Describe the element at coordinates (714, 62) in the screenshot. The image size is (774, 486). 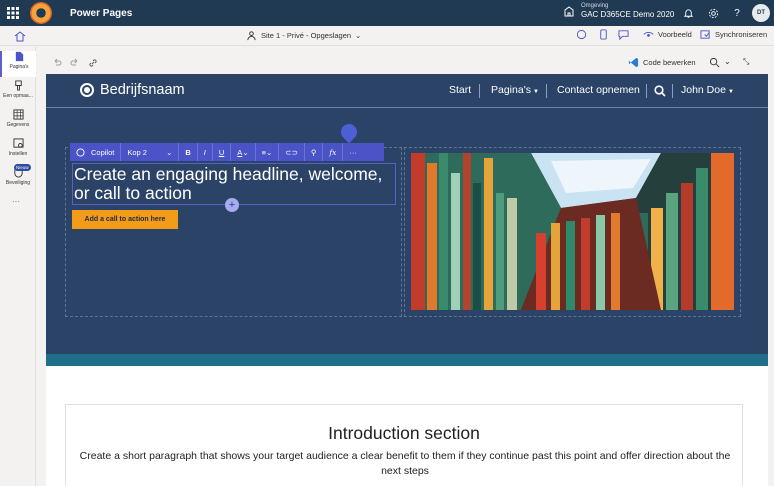
I see `zoom-icon` at that location.